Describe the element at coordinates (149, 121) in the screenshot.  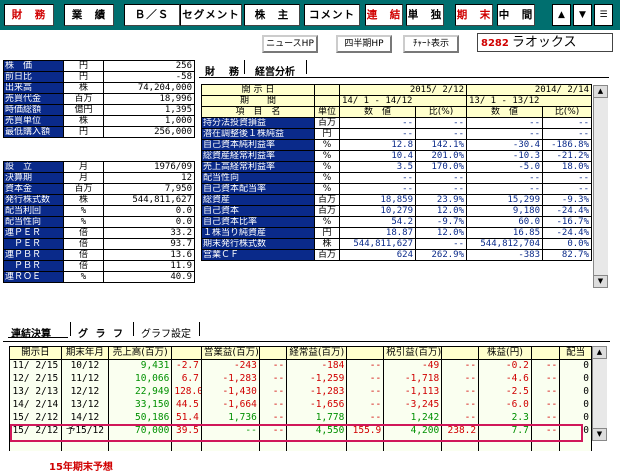
I see `metric-value: 1,000` at that location.